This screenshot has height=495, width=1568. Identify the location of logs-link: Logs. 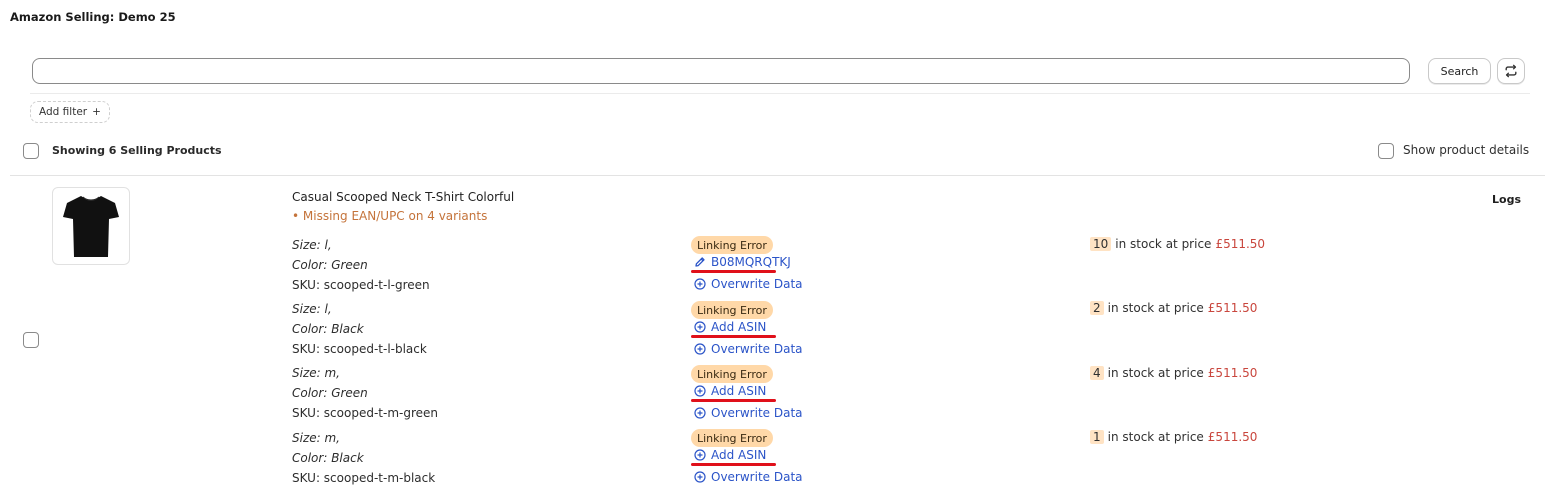
(1506, 199).